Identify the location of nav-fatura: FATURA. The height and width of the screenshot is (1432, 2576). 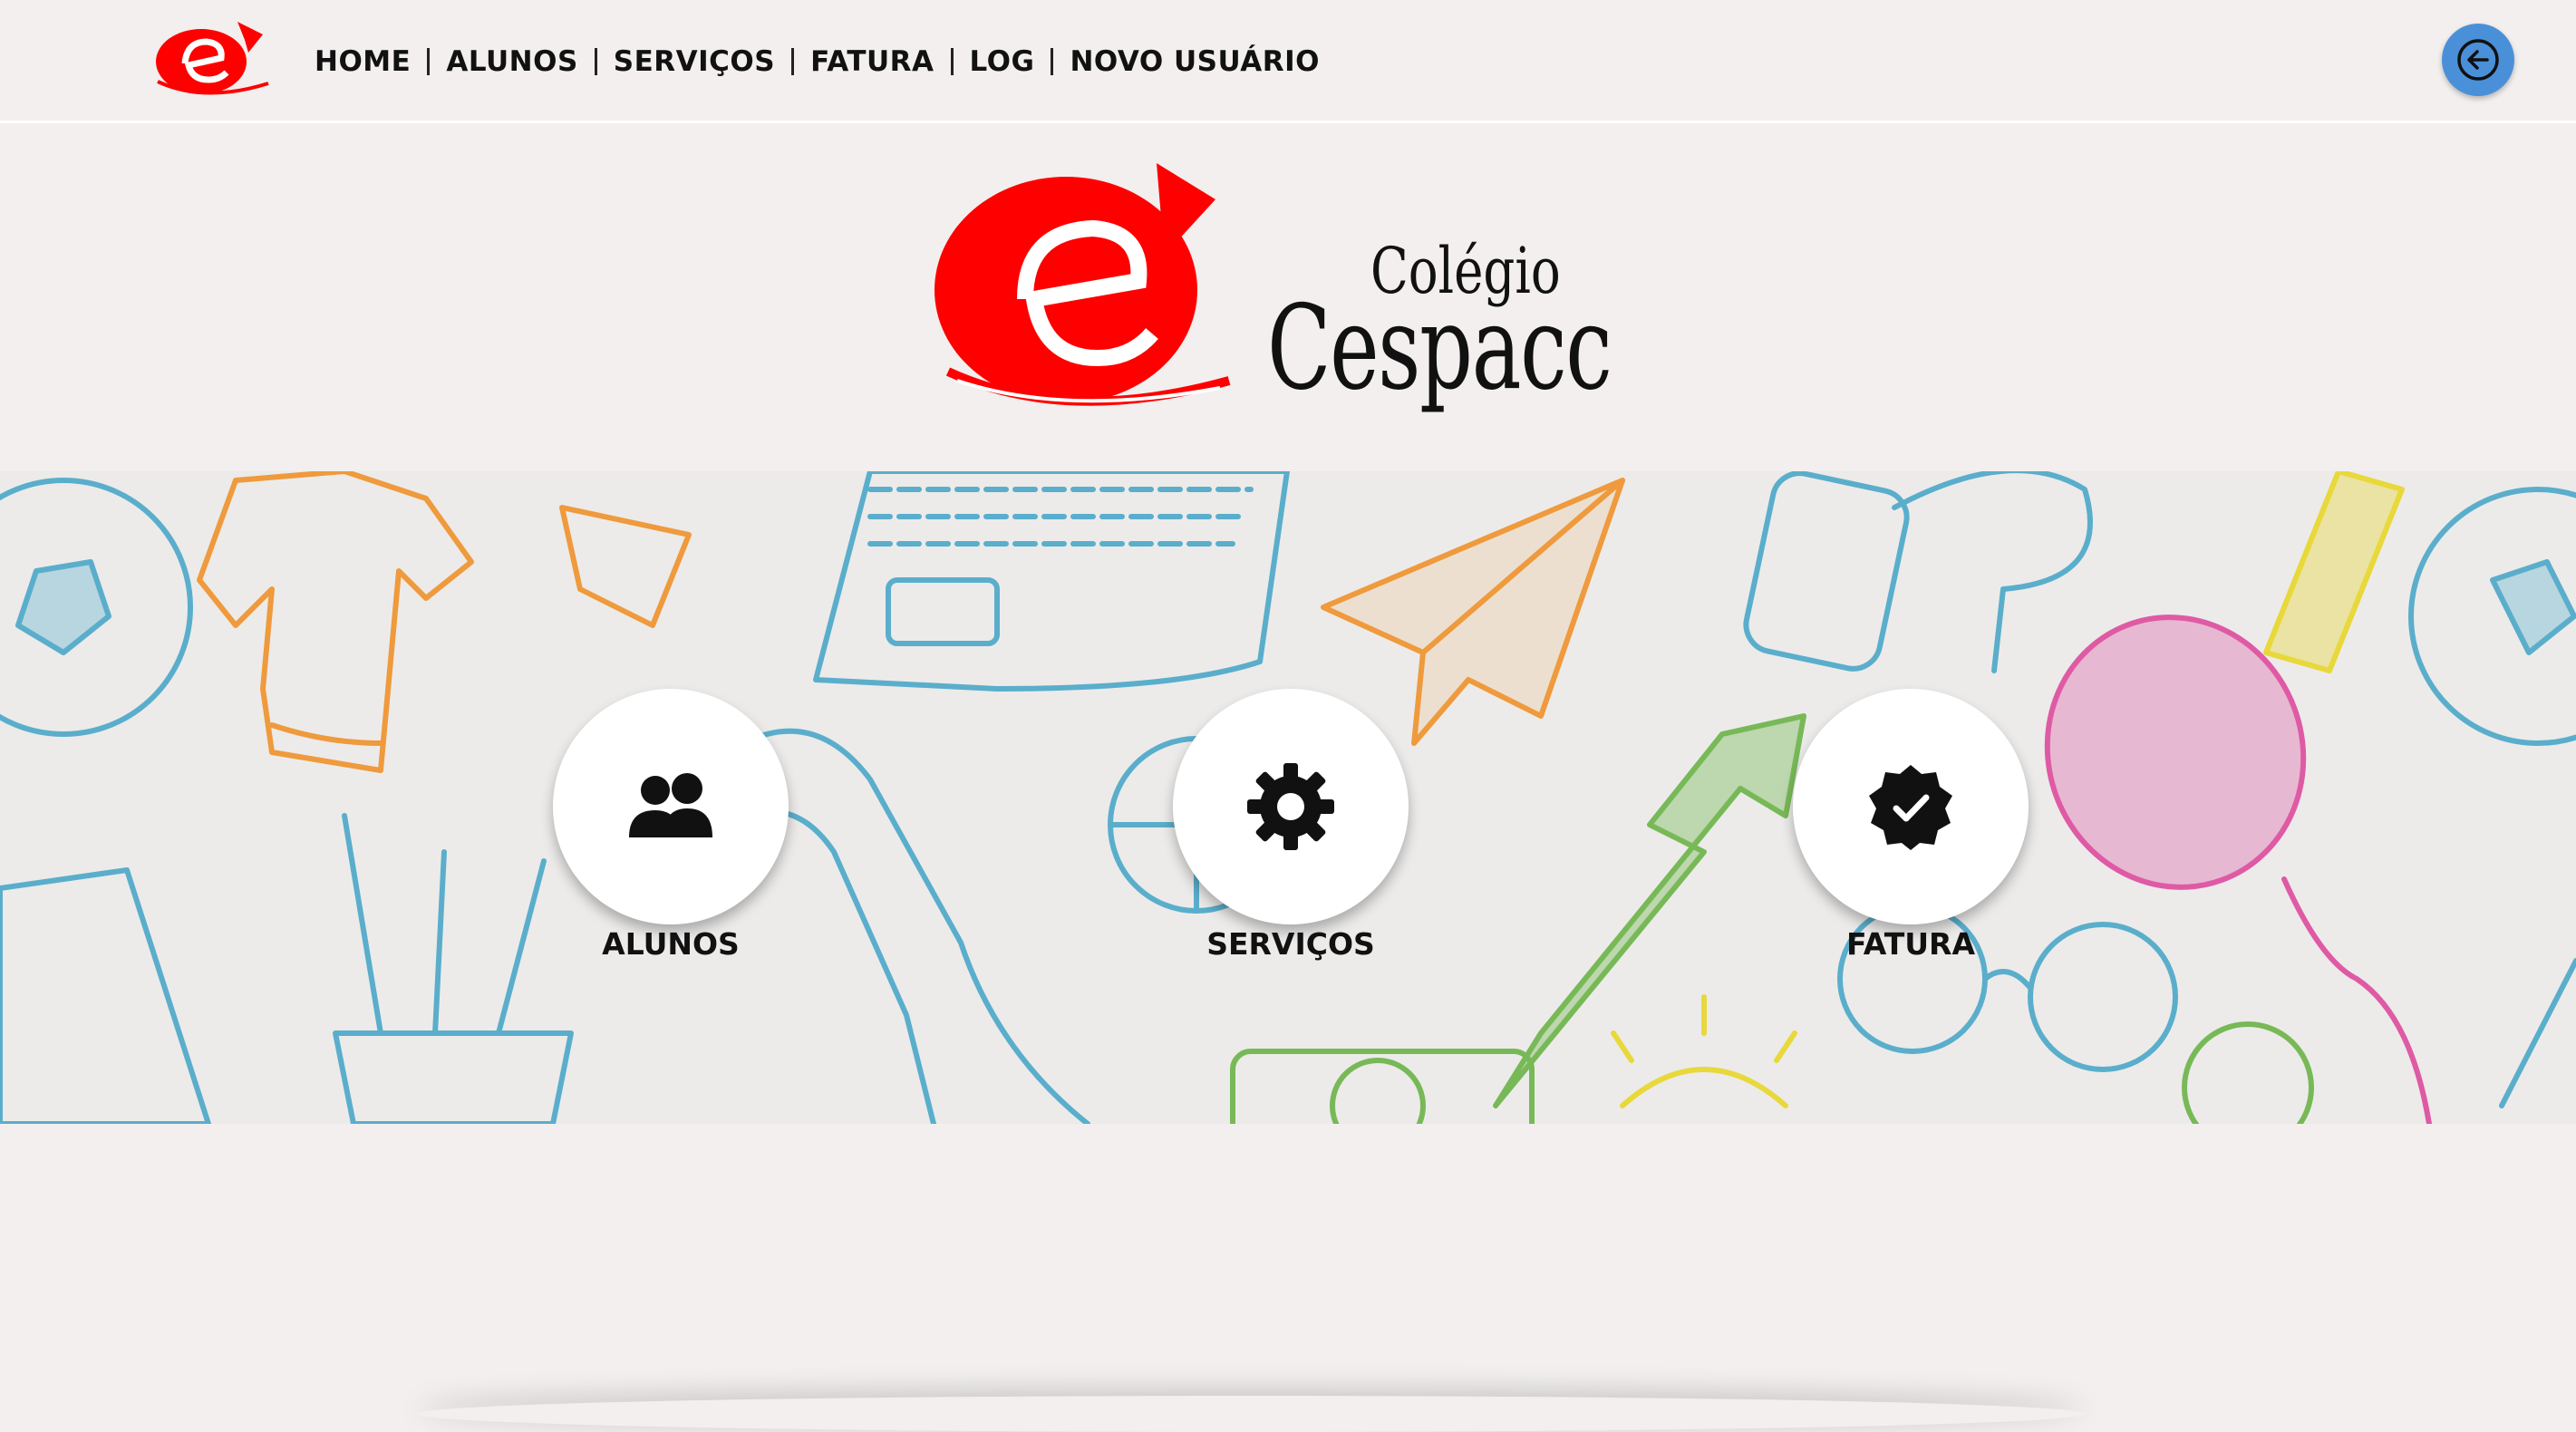
(872, 61).